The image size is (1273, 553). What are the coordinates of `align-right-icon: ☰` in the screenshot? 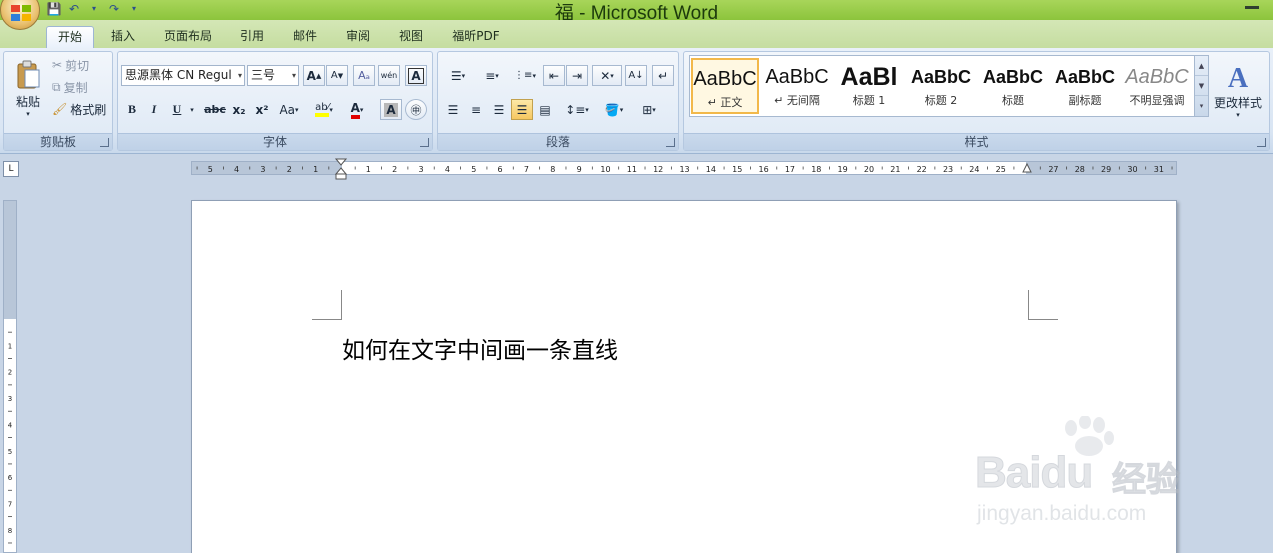 It's located at (499, 109).